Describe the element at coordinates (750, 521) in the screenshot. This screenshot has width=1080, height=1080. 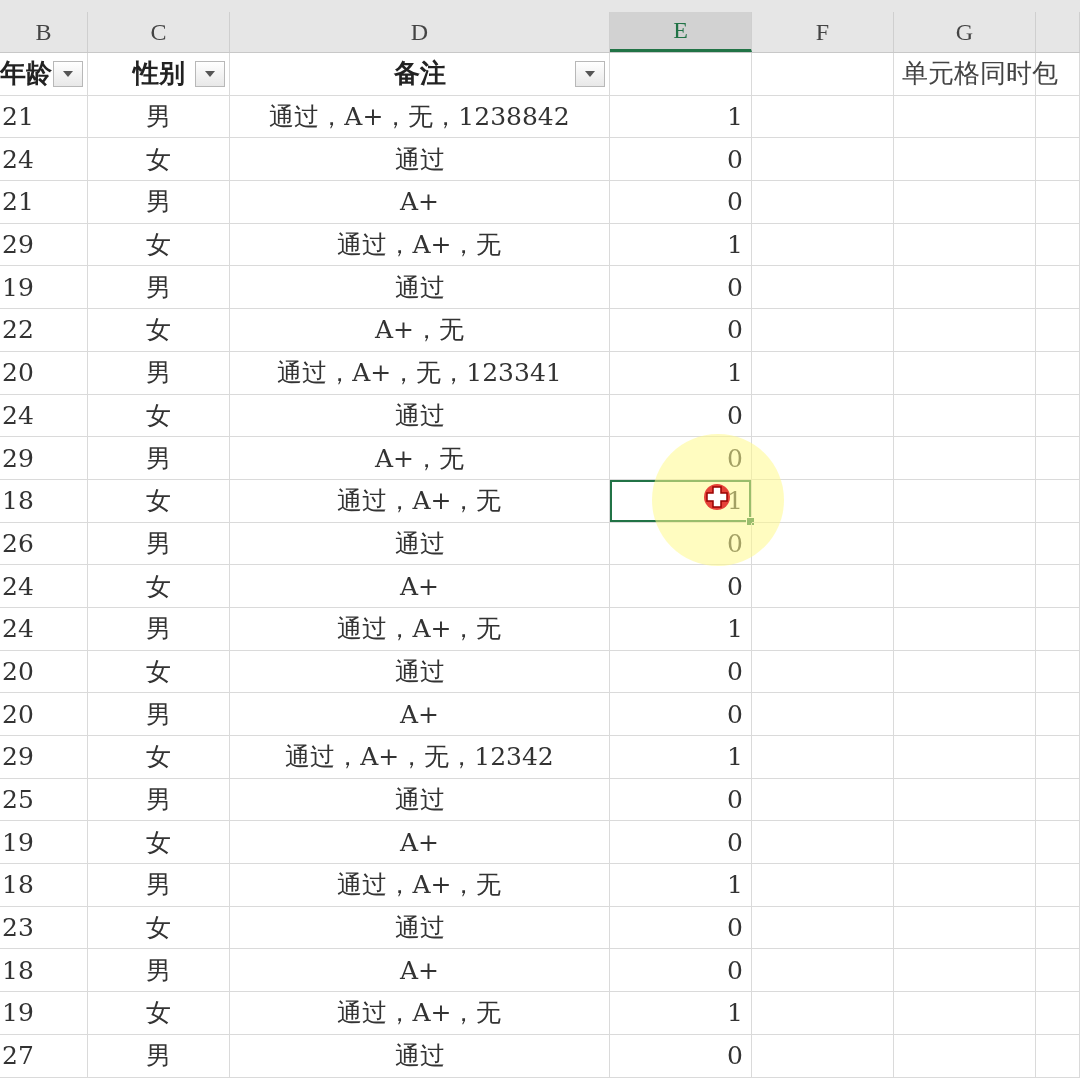
I see `fill-handle` at that location.